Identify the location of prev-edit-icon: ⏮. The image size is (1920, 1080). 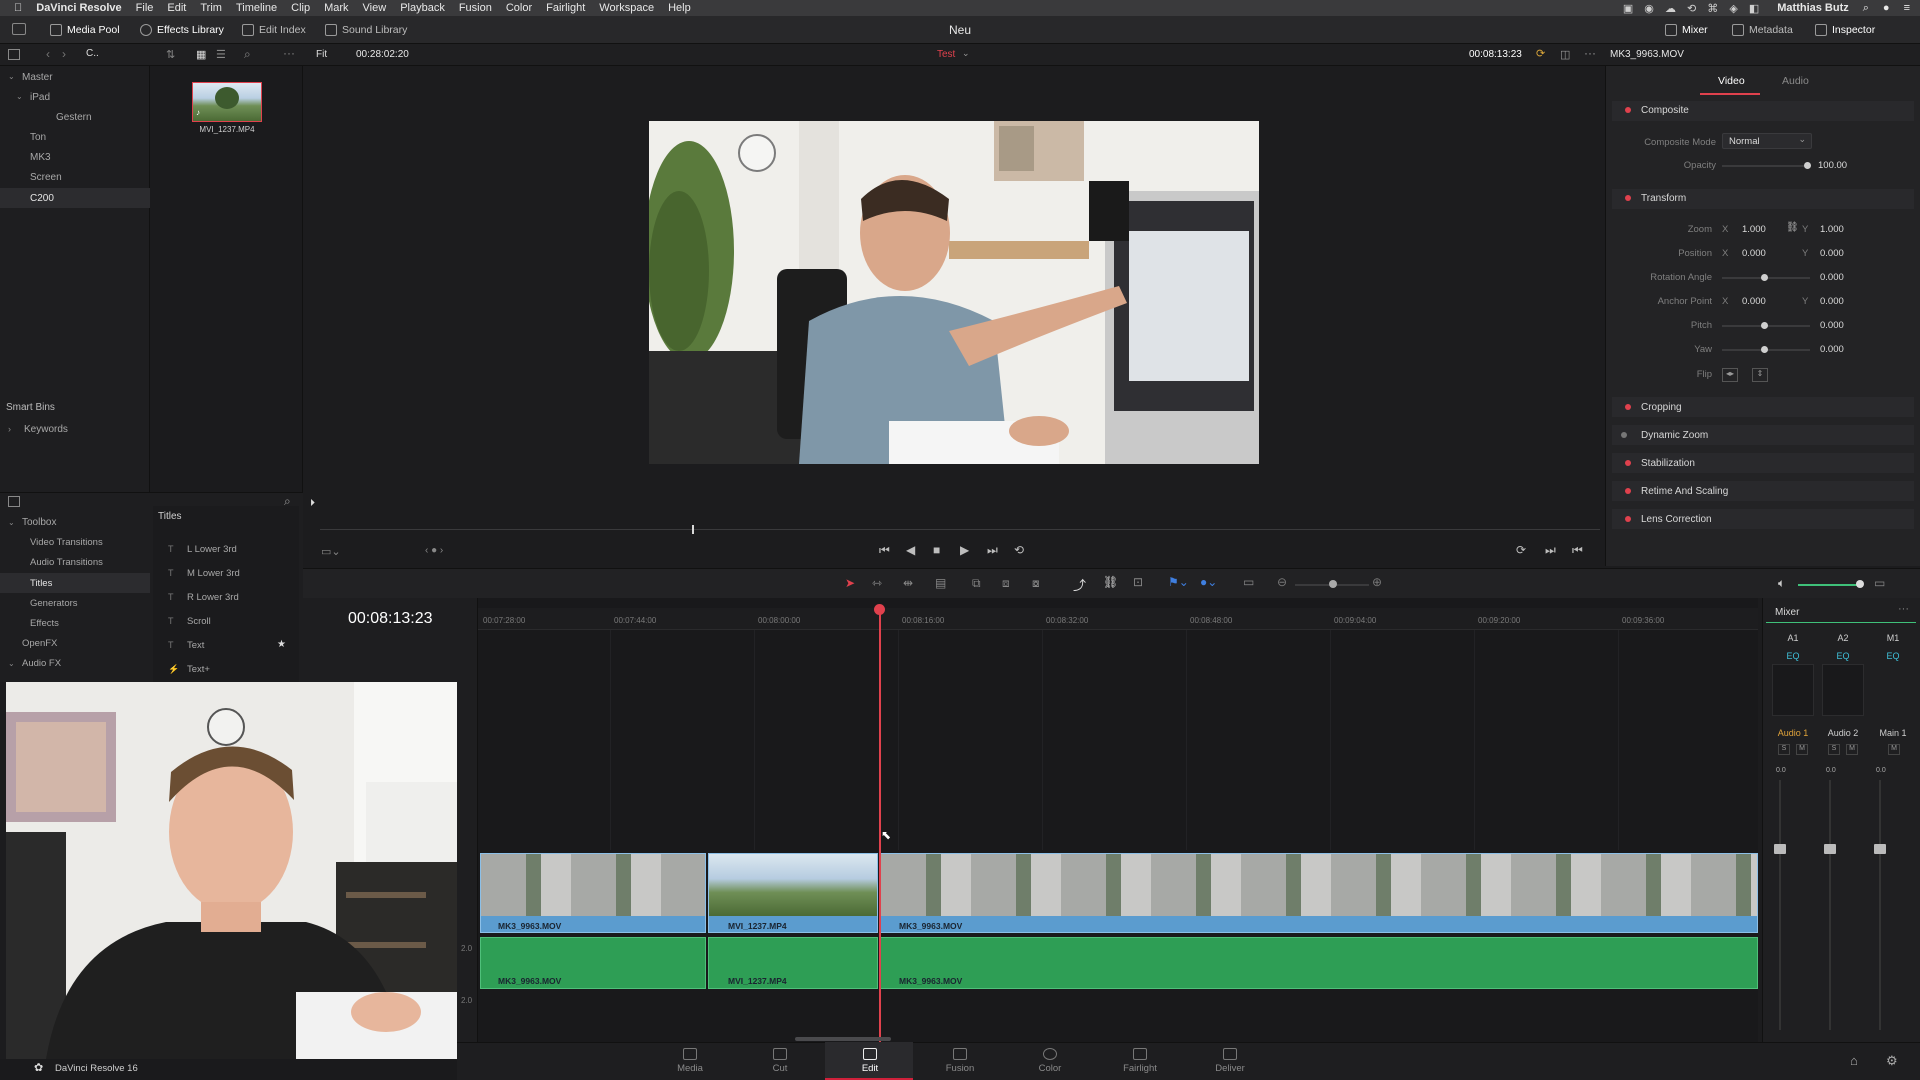
(1577, 550).